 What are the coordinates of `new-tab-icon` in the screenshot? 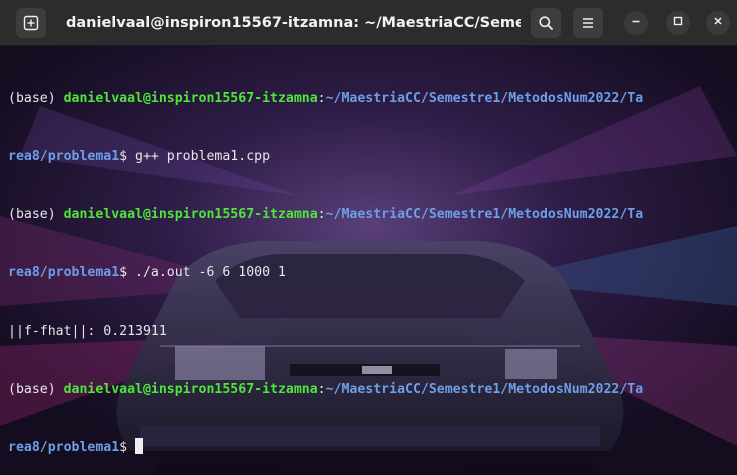 It's located at (31, 23).